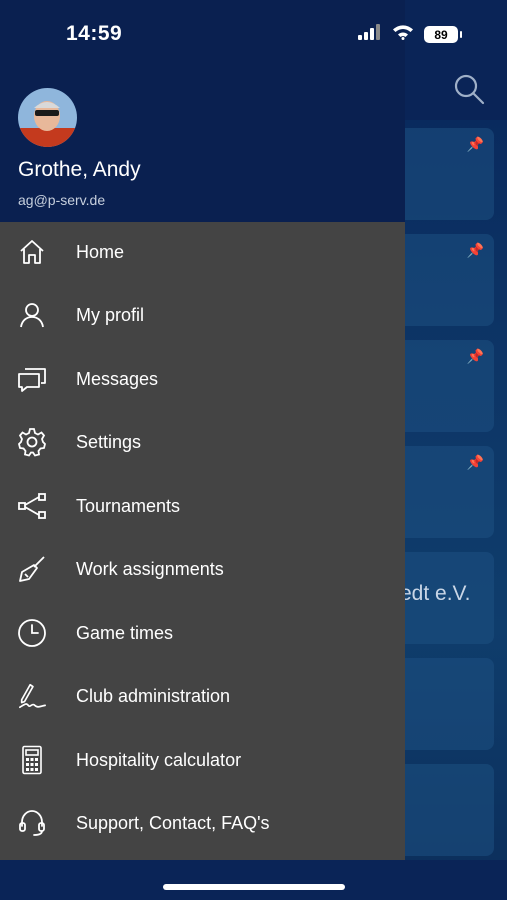 Image resolution: width=507 pixels, height=900 pixels. What do you see at coordinates (202, 442) in the screenshot?
I see `menu-item-settings: Settings` at bounding box center [202, 442].